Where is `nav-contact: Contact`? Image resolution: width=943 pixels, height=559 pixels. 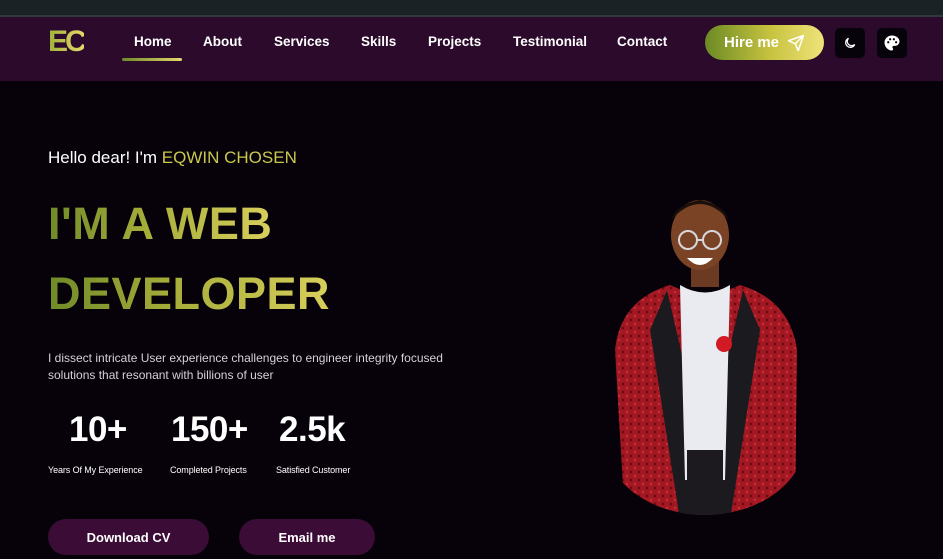
nav-contact: Contact is located at coordinates (642, 41).